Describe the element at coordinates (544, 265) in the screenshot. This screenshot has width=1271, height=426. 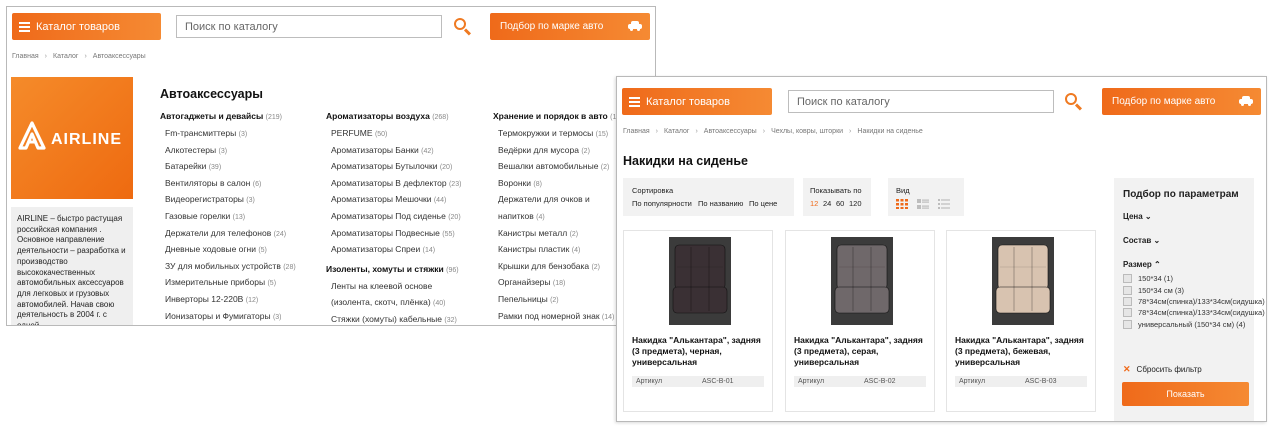
I see `subcategory-label: Крышки для бензобака` at that location.